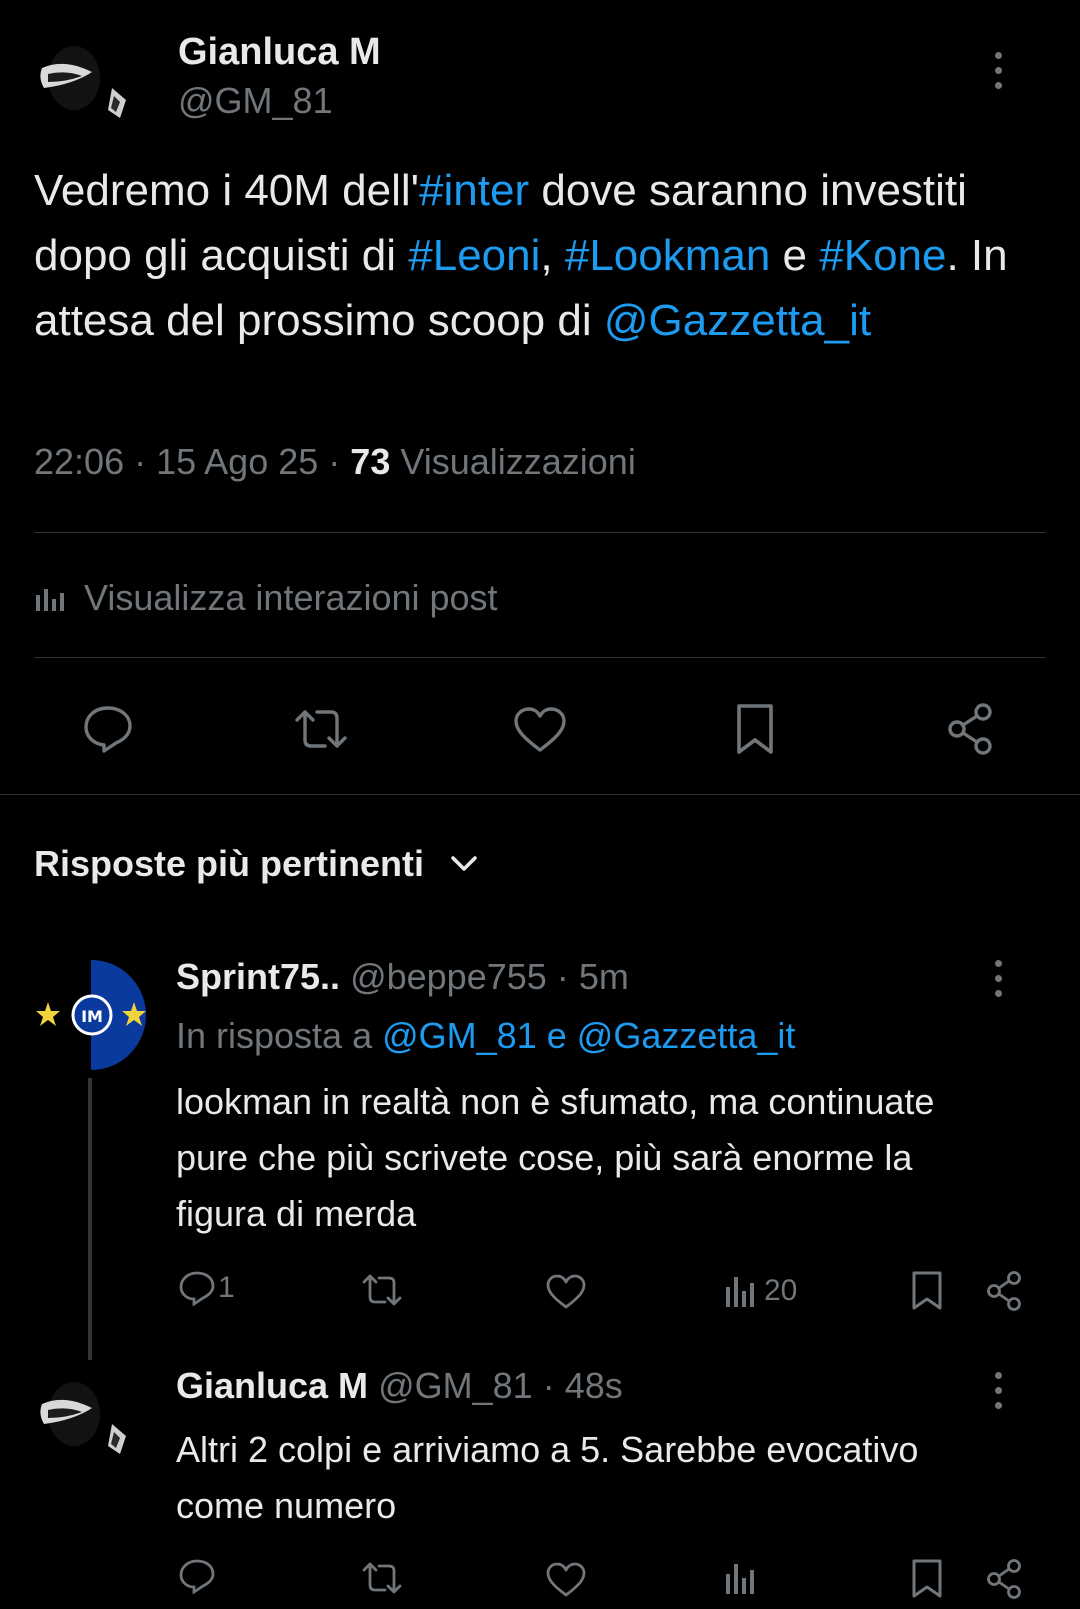 Image resolution: width=1080 pixels, height=1609 pixels. What do you see at coordinates (998, 70) in the screenshot?
I see `main-post-more-icon` at bounding box center [998, 70].